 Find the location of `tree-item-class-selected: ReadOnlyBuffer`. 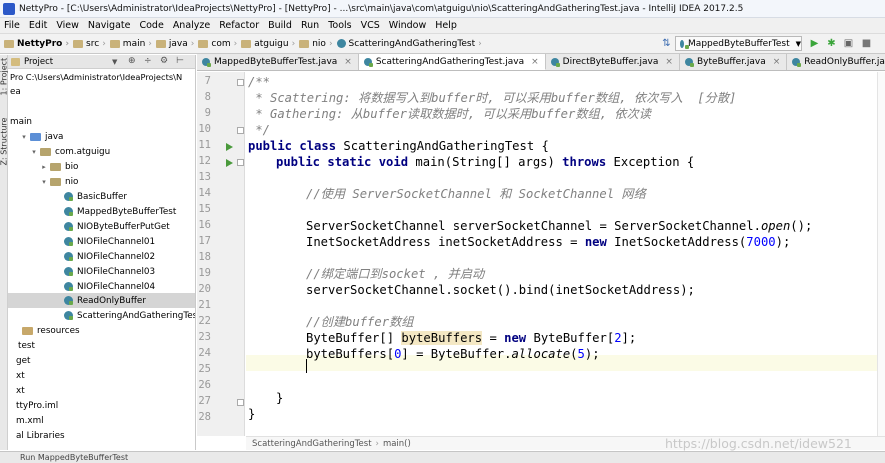

tree-item-class-selected: ReadOnlyBuffer is located at coordinates (101, 300).